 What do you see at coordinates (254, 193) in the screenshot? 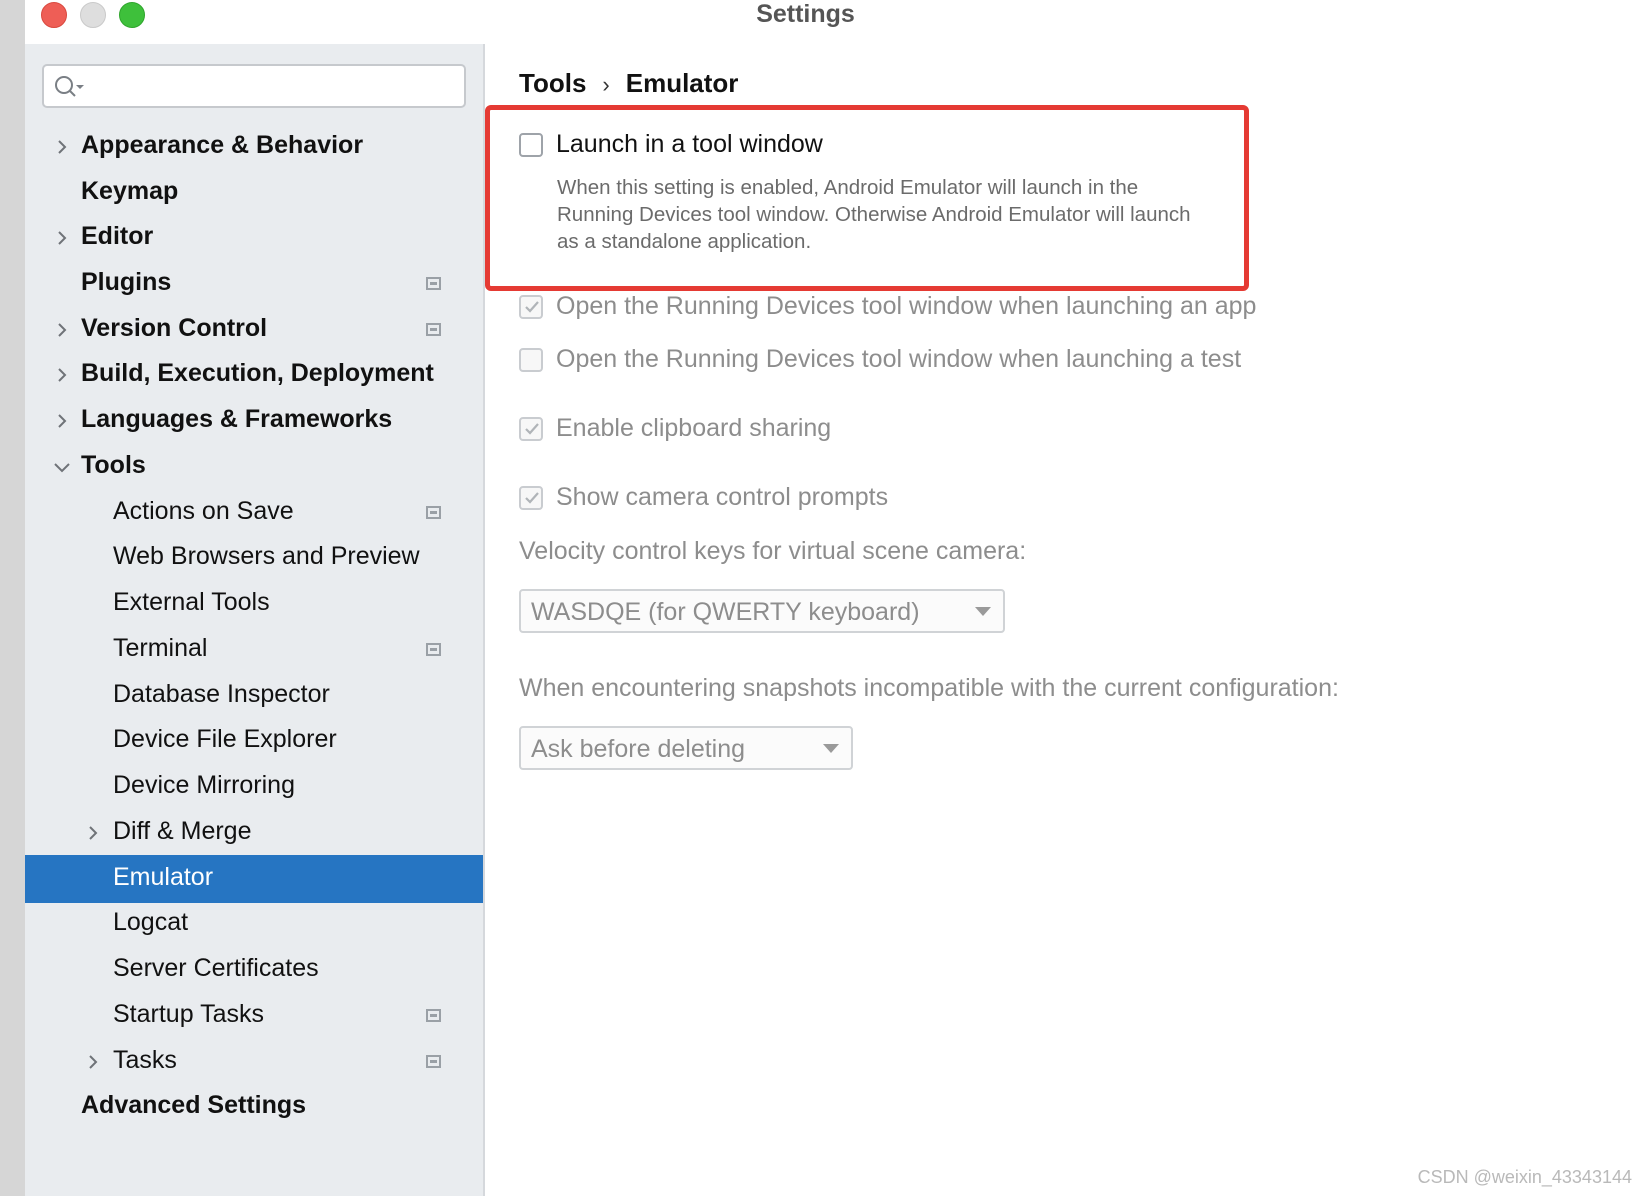
I see `sidebar-item-keymap: Keymap` at bounding box center [254, 193].